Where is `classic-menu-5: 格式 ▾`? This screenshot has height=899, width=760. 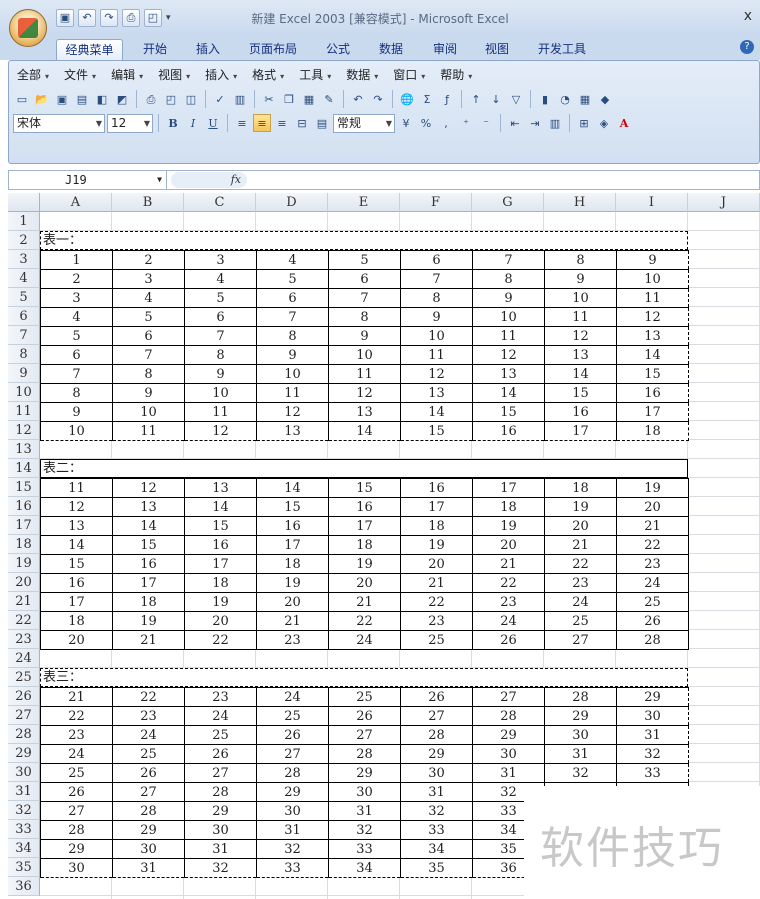
classic-menu-5: 格式 ▾ is located at coordinates (267, 75).